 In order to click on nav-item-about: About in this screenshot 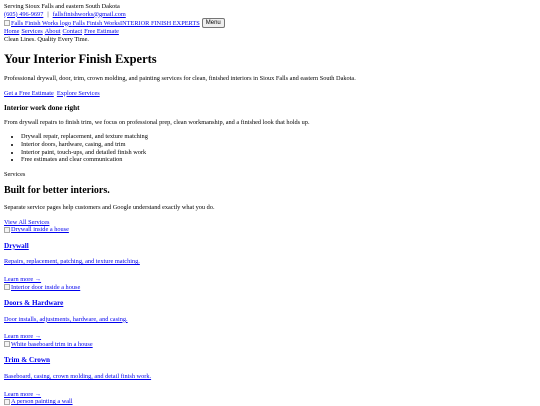, I will do `click(53, 31)`.